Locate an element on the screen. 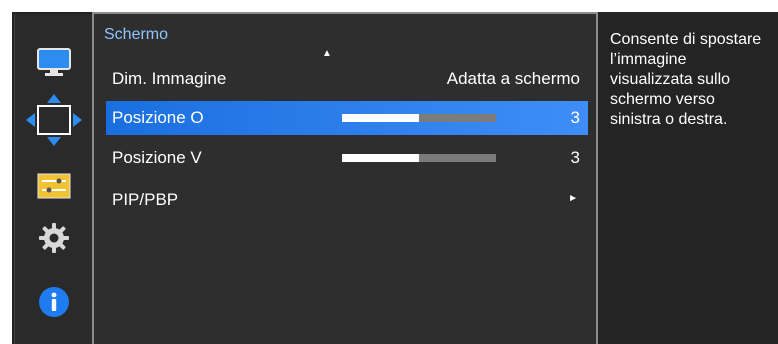 The height and width of the screenshot is (344, 778). v-position-slider is located at coordinates (419, 158).